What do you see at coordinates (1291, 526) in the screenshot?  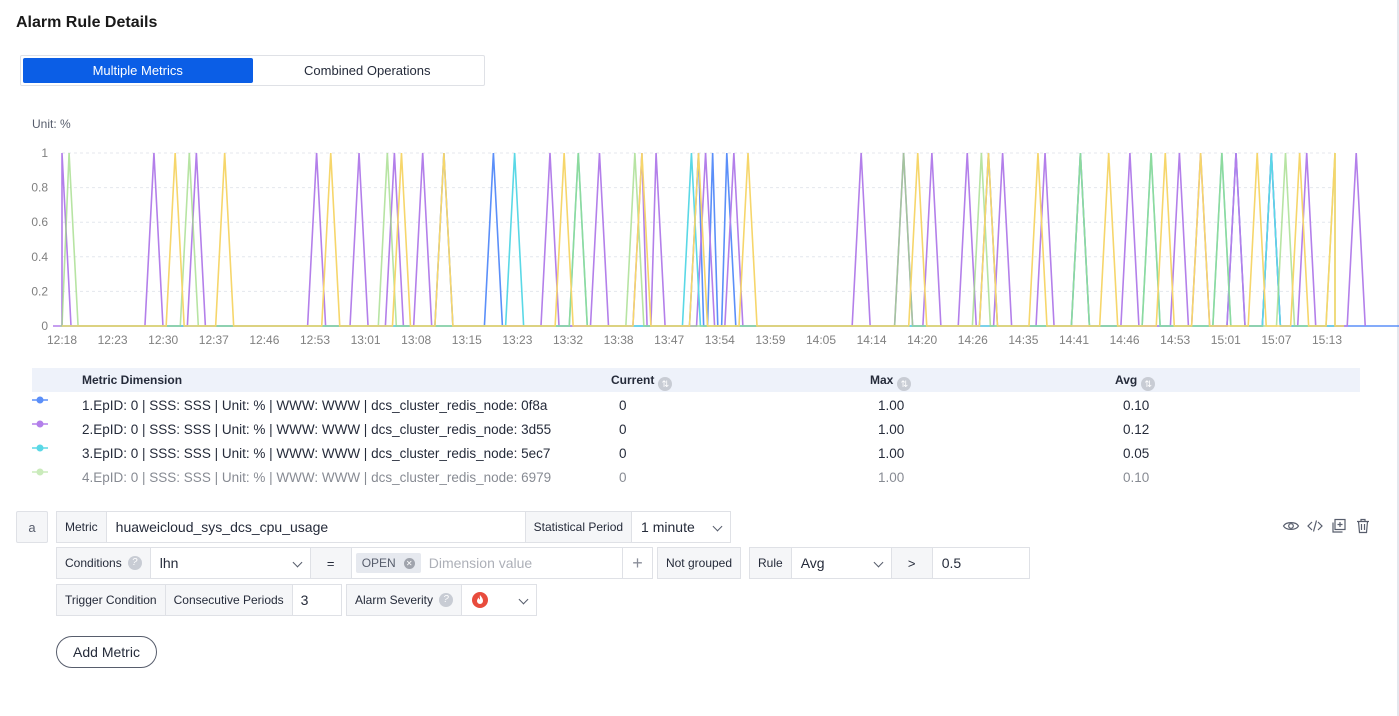 I see `eye-icon` at bounding box center [1291, 526].